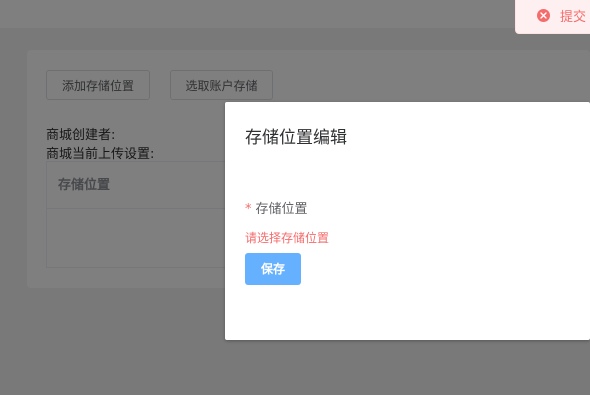 This screenshot has height=395, width=590. What do you see at coordinates (543, 15) in the screenshot?
I see `error-circle-icon` at bounding box center [543, 15].